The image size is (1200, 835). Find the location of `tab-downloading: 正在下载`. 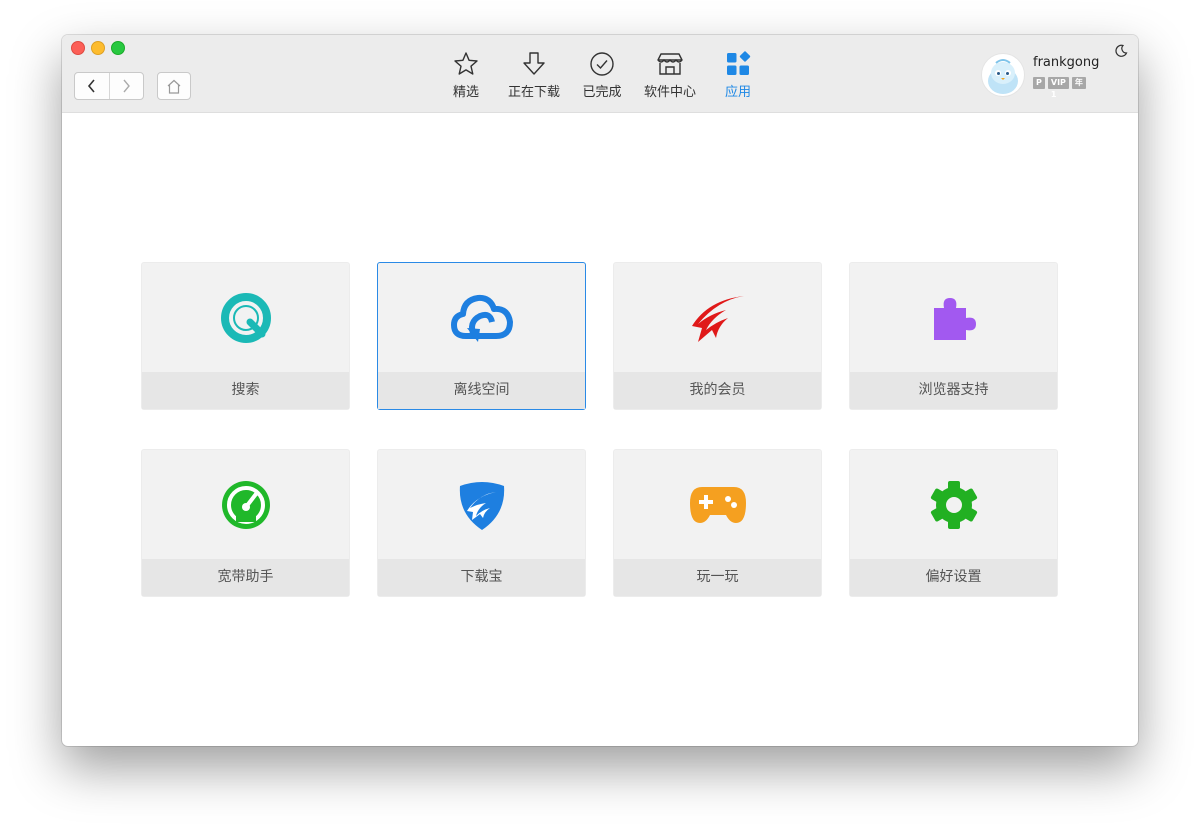

tab-downloading: 正在下载 is located at coordinates (534, 79).